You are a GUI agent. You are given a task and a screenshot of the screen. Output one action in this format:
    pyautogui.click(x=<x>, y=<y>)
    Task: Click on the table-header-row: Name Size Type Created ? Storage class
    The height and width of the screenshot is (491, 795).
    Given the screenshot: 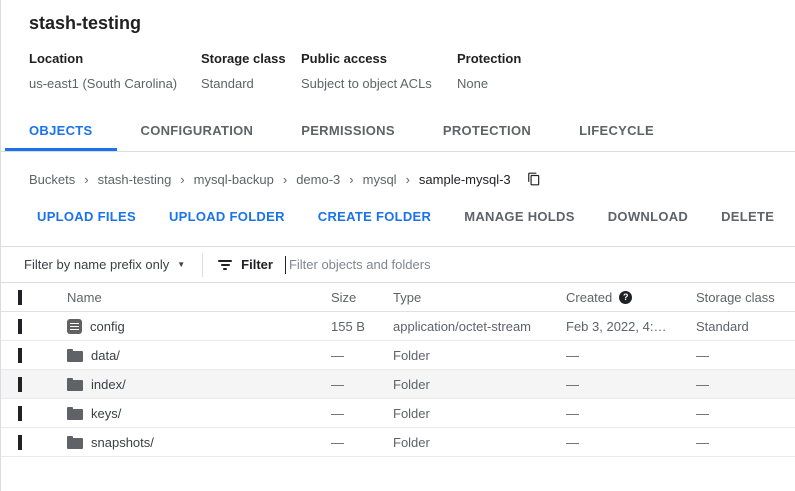 What is the action you would take?
    pyautogui.click(x=398, y=297)
    